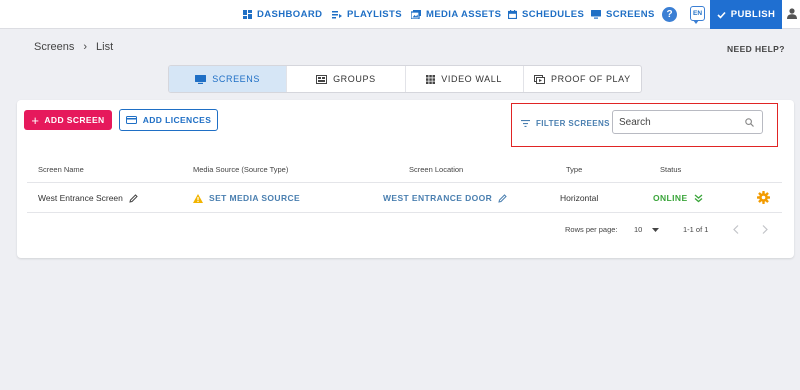 Image resolution: width=800 pixels, height=390 pixels. I want to click on tab-proof-of-play: PROOF OF PLAY, so click(582, 79).